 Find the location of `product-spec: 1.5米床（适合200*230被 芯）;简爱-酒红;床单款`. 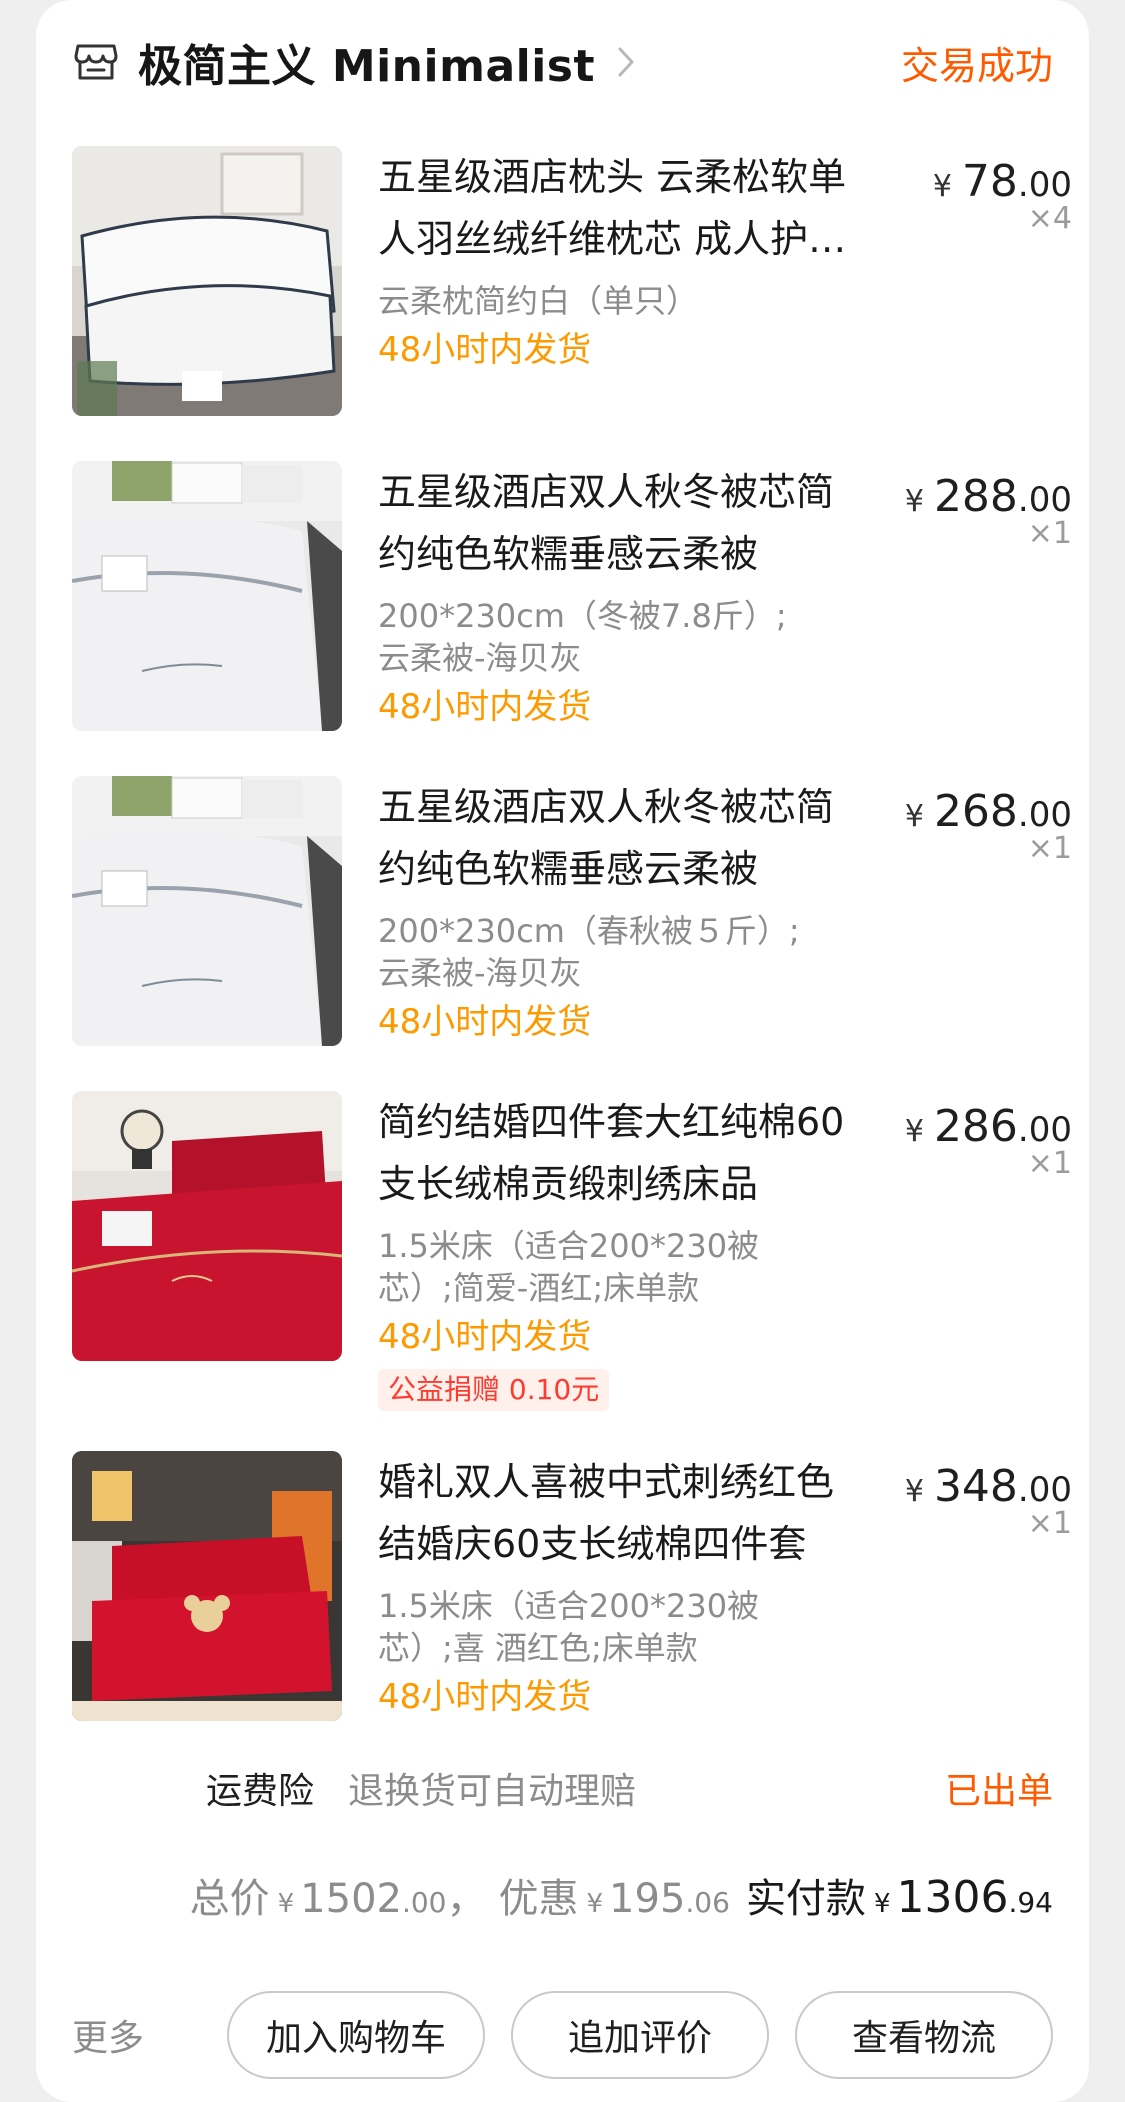

product-spec: 1.5米床（适合200*230被 芯）;简爱-酒红;床单款 is located at coordinates (618, 1267).